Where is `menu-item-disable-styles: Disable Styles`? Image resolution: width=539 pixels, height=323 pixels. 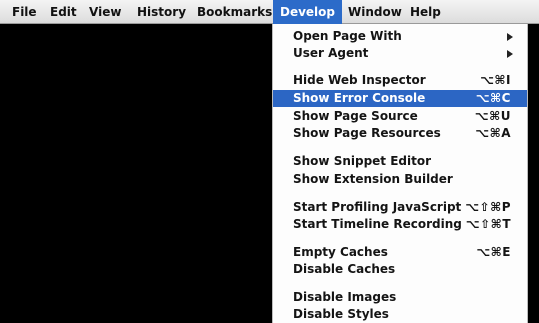 menu-item-disable-styles: Disable Styles is located at coordinates (400, 314).